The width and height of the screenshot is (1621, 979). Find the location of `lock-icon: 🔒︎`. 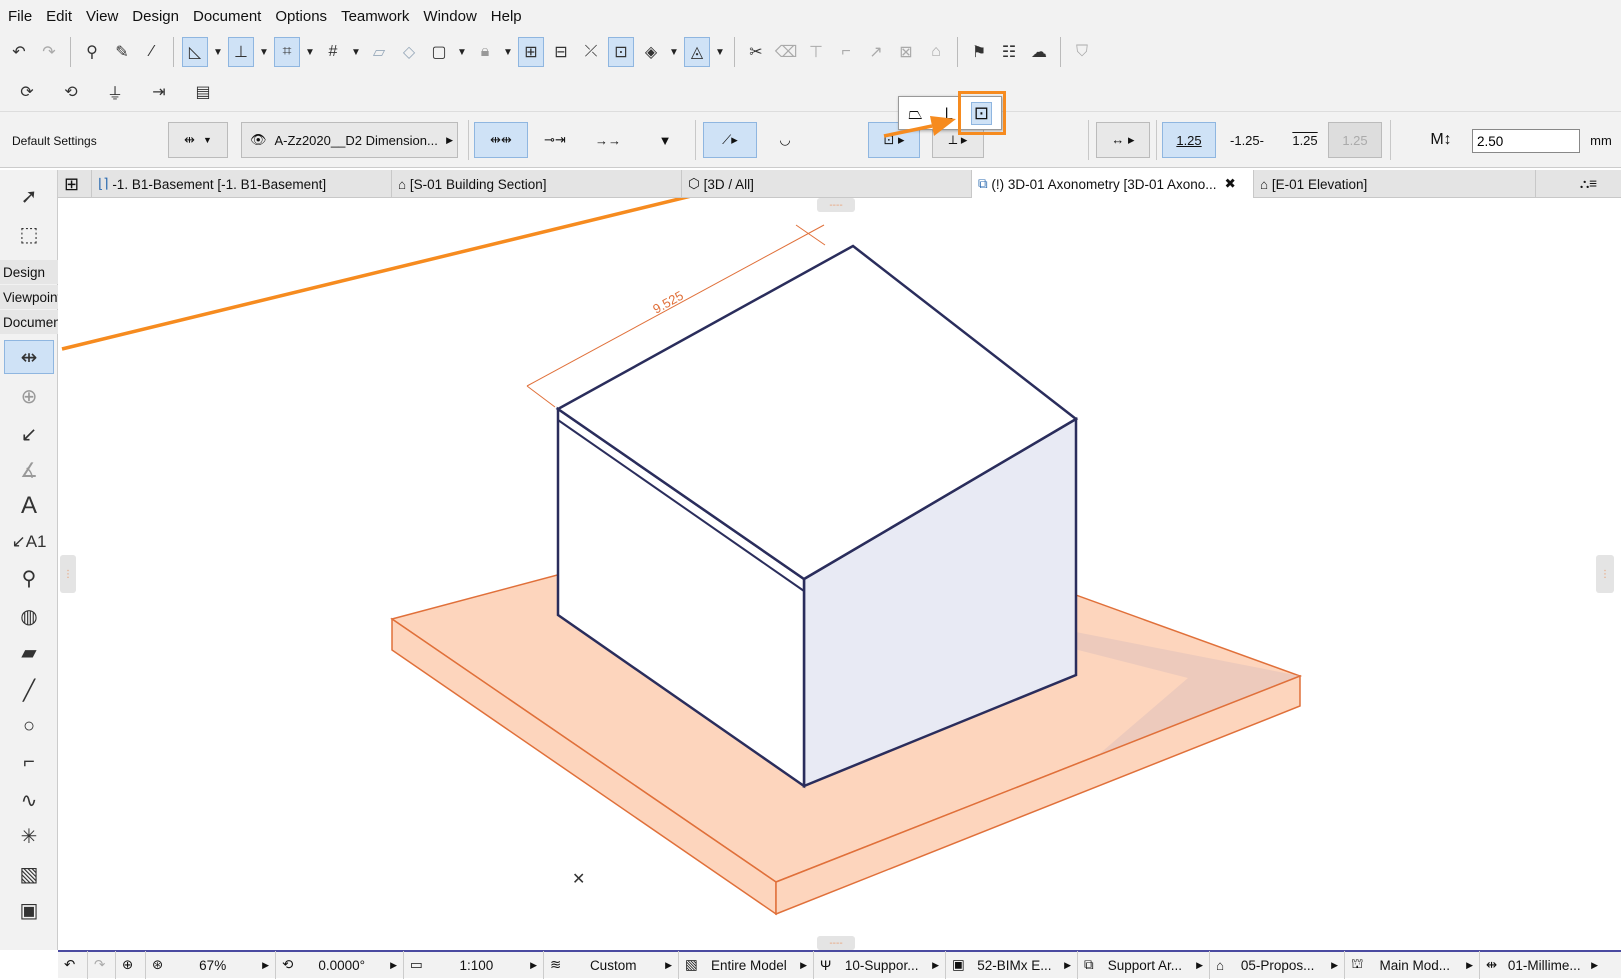

lock-icon: 🔒︎ is located at coordinates (485, 52).